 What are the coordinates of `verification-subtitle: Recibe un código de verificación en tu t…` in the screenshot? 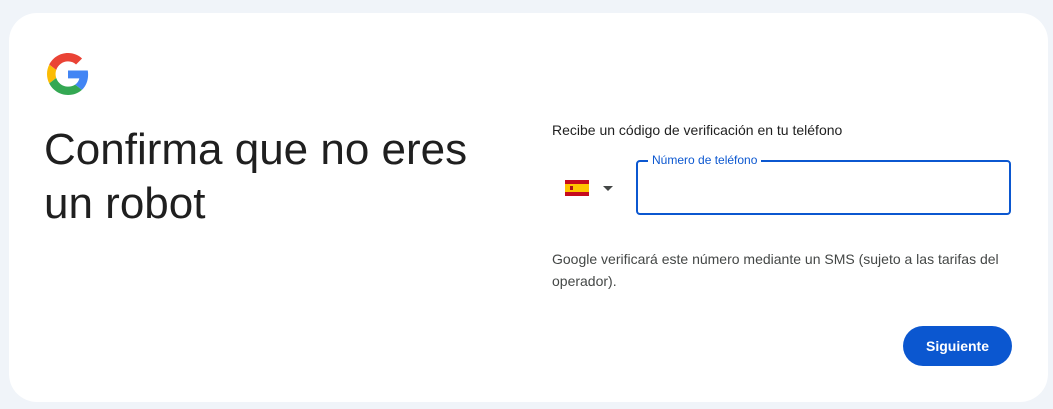 It's located at (697, 130).